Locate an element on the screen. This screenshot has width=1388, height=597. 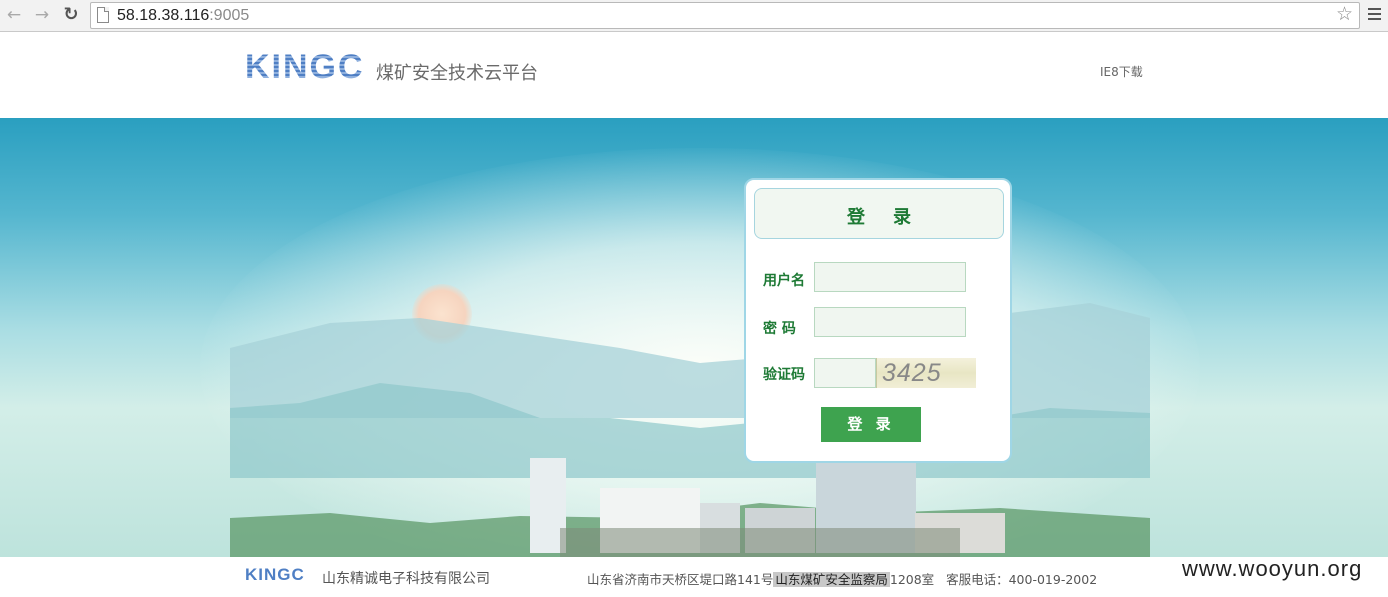
page-icon is located at coordinates (103, 15).